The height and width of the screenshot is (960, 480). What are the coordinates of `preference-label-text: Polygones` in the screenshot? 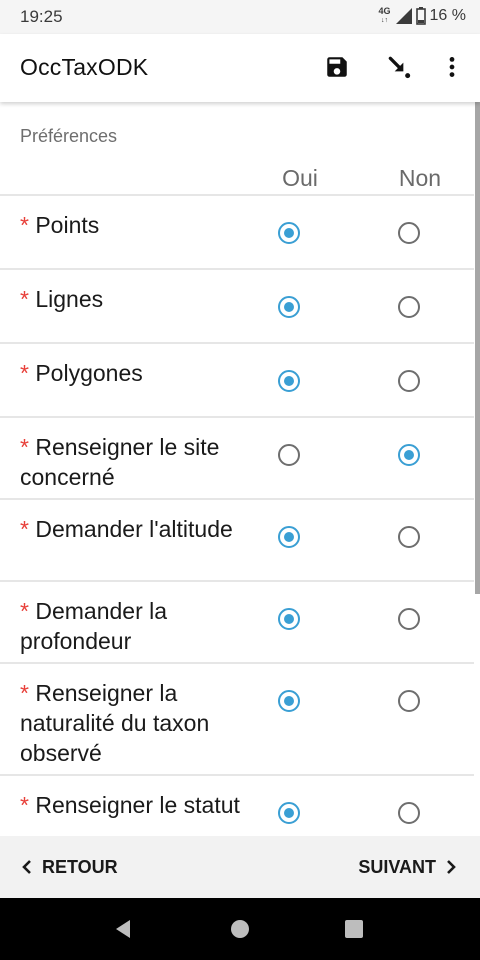 It's located at (89, 373).